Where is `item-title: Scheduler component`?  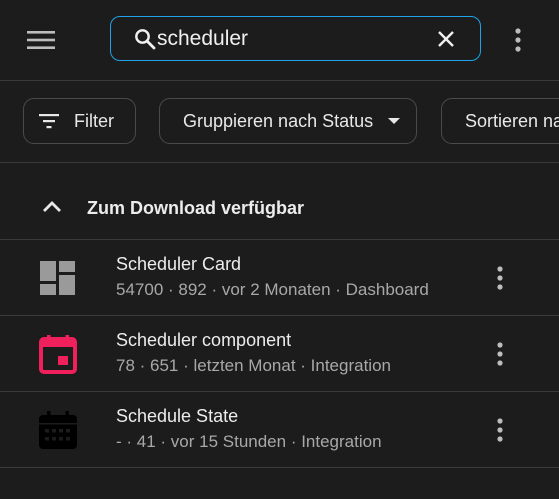
item-title: Scheduler component is located at coordinates (204, 340).